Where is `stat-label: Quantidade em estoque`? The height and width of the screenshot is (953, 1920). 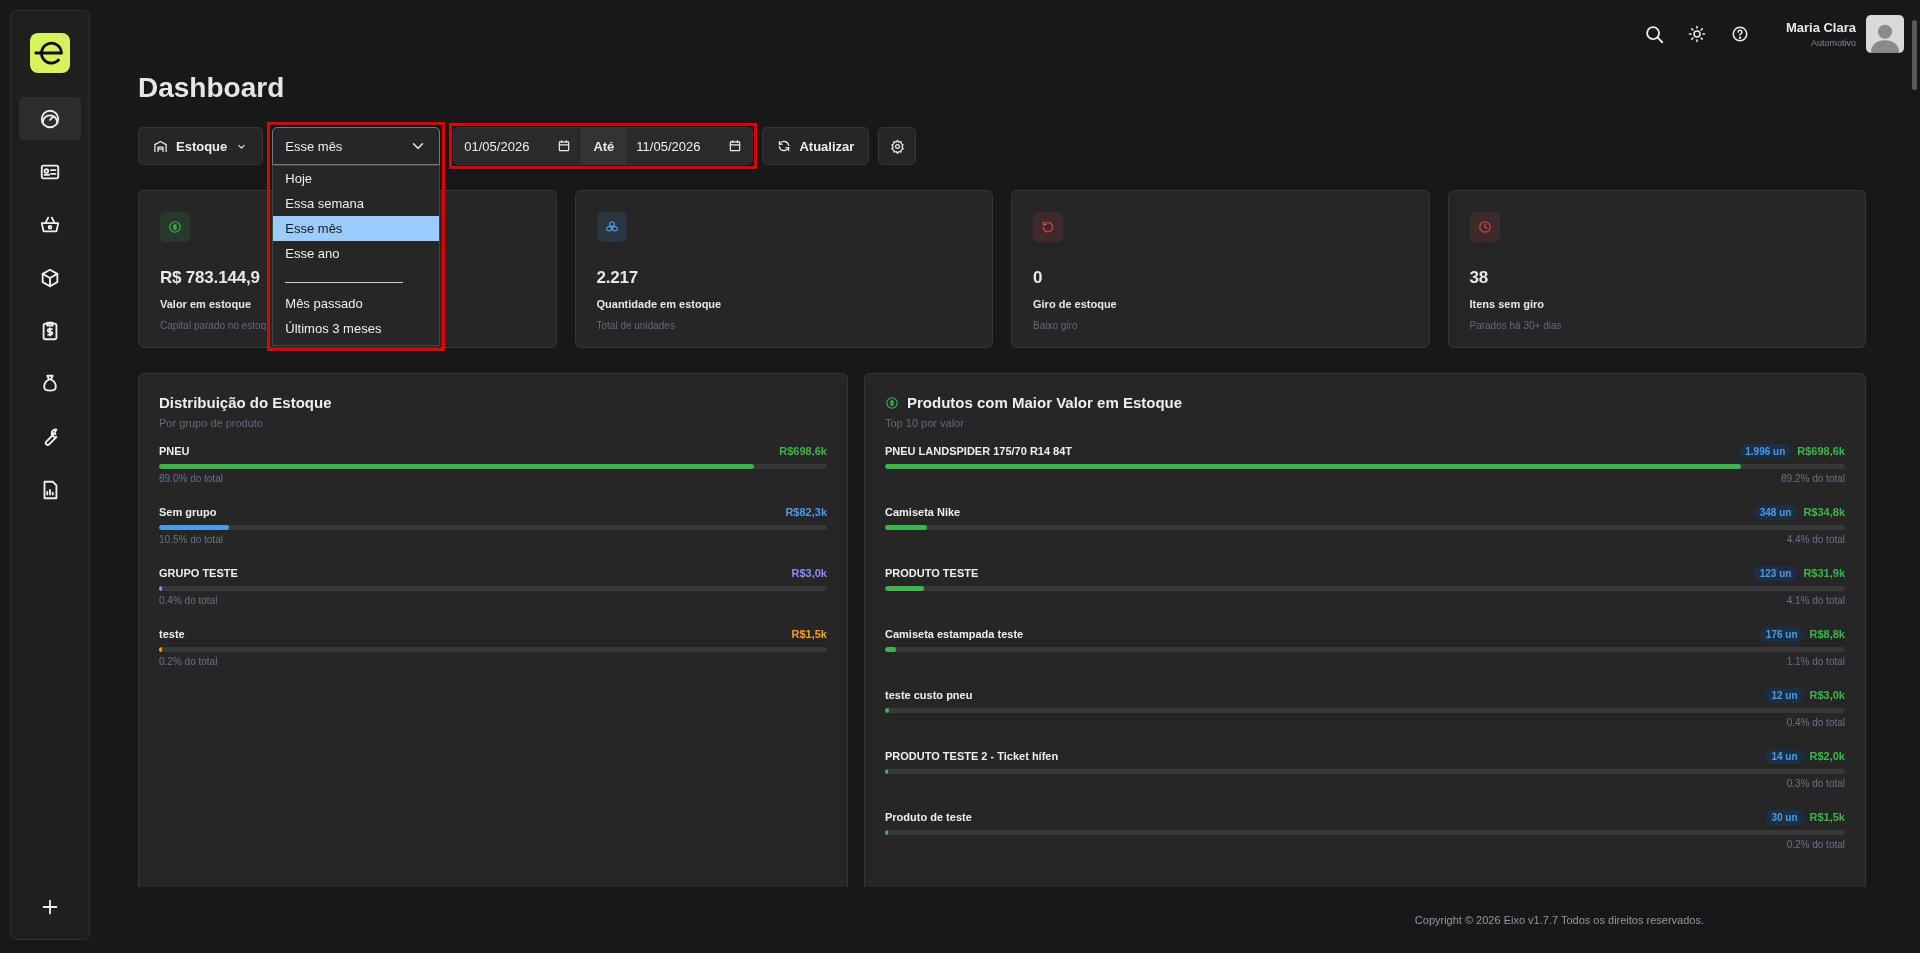 stat-label: Quantidade em estoque is located at coordinates (659, 304).